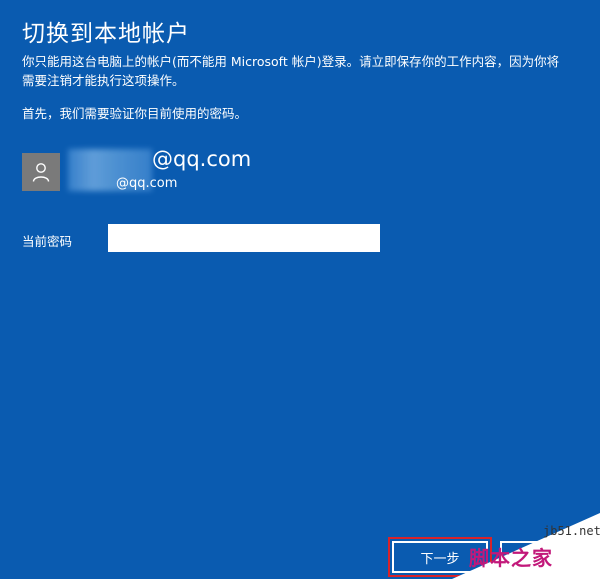 The height and width of the screenshot is (579, 600). What do you see at coordinates (135, 113) in the screenshot?
I see `verify-instruction: 首先，我们需要验证你目前使用的密码。` at bounding box center [135, 113].